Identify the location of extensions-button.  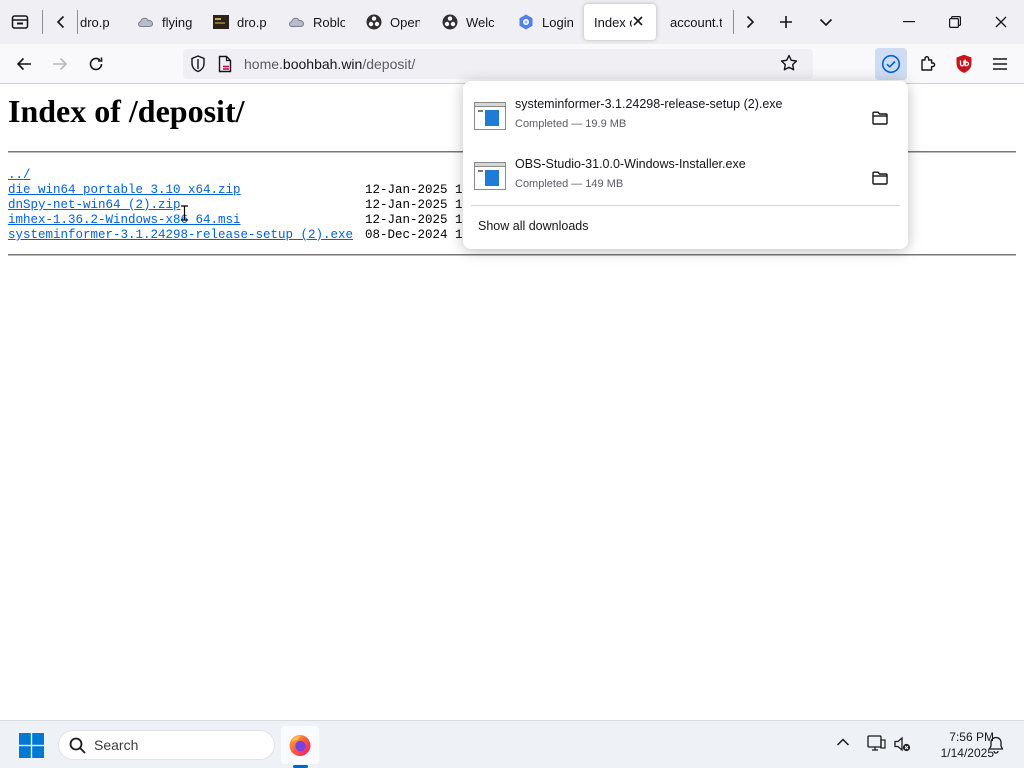
(928, 64).